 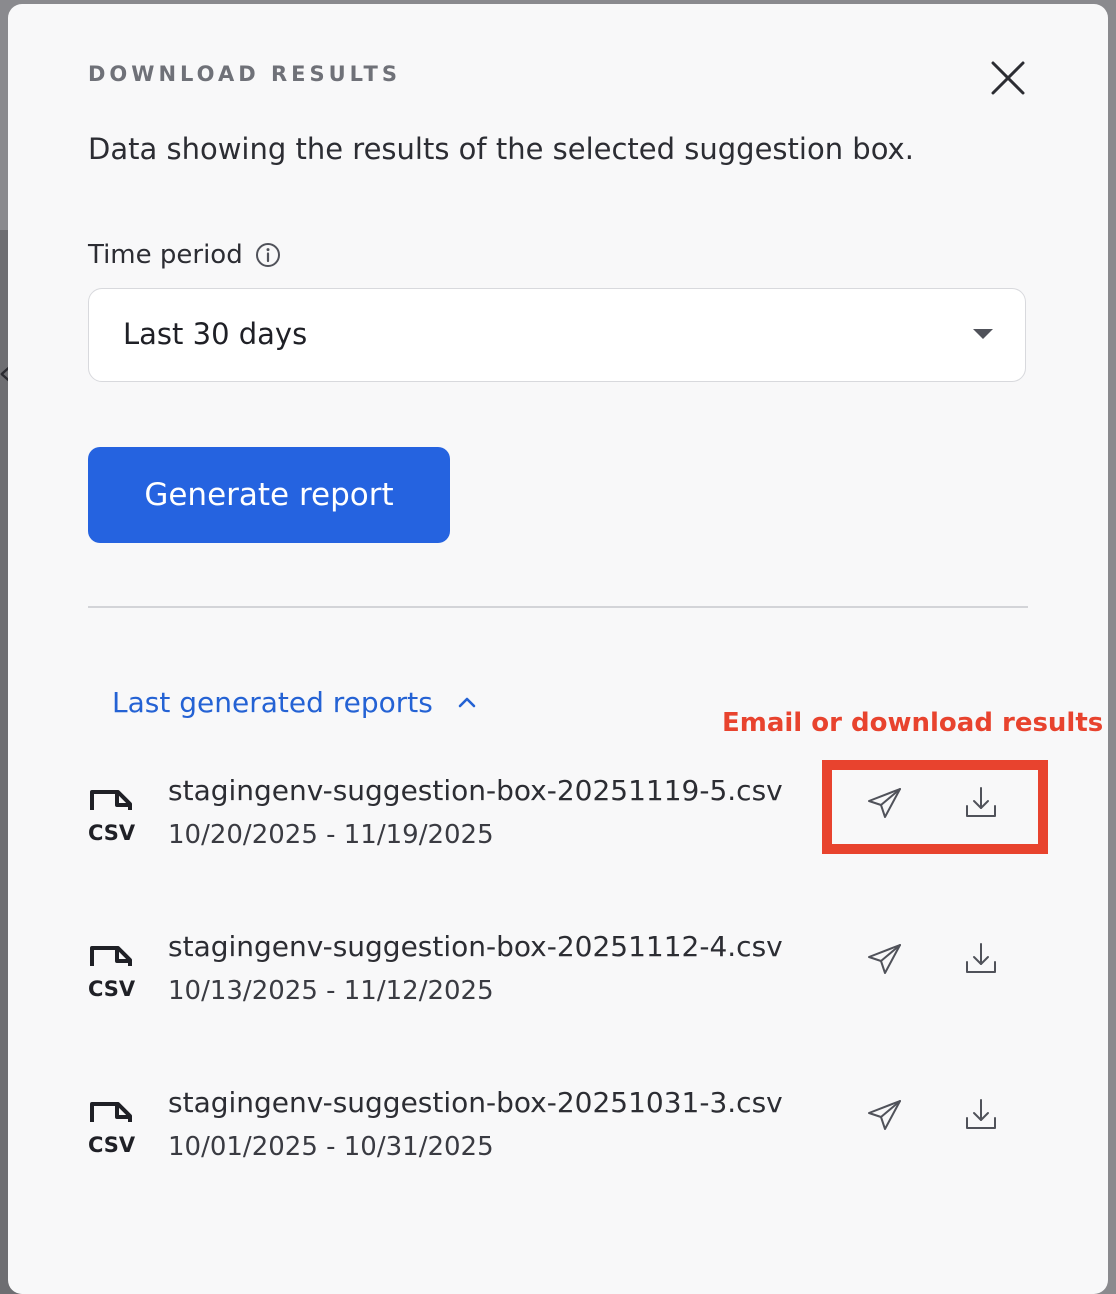 I want to click on close-icon, so click(x=1008, y=78).